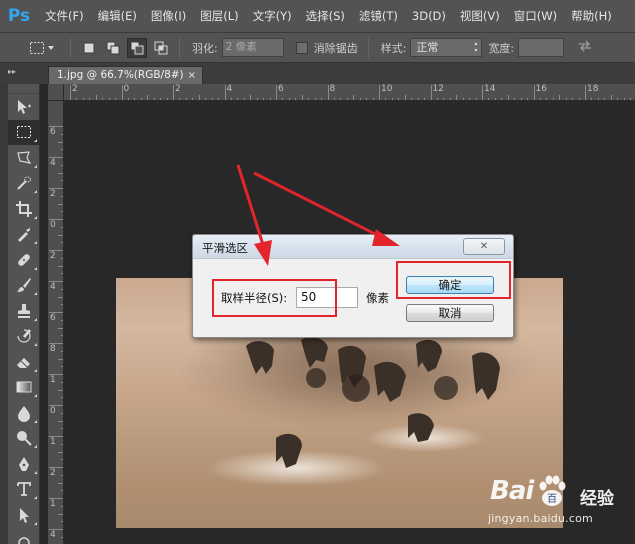 This screenshot has width=635, height=544. I want to click on pen-icon, so click(24, 463).